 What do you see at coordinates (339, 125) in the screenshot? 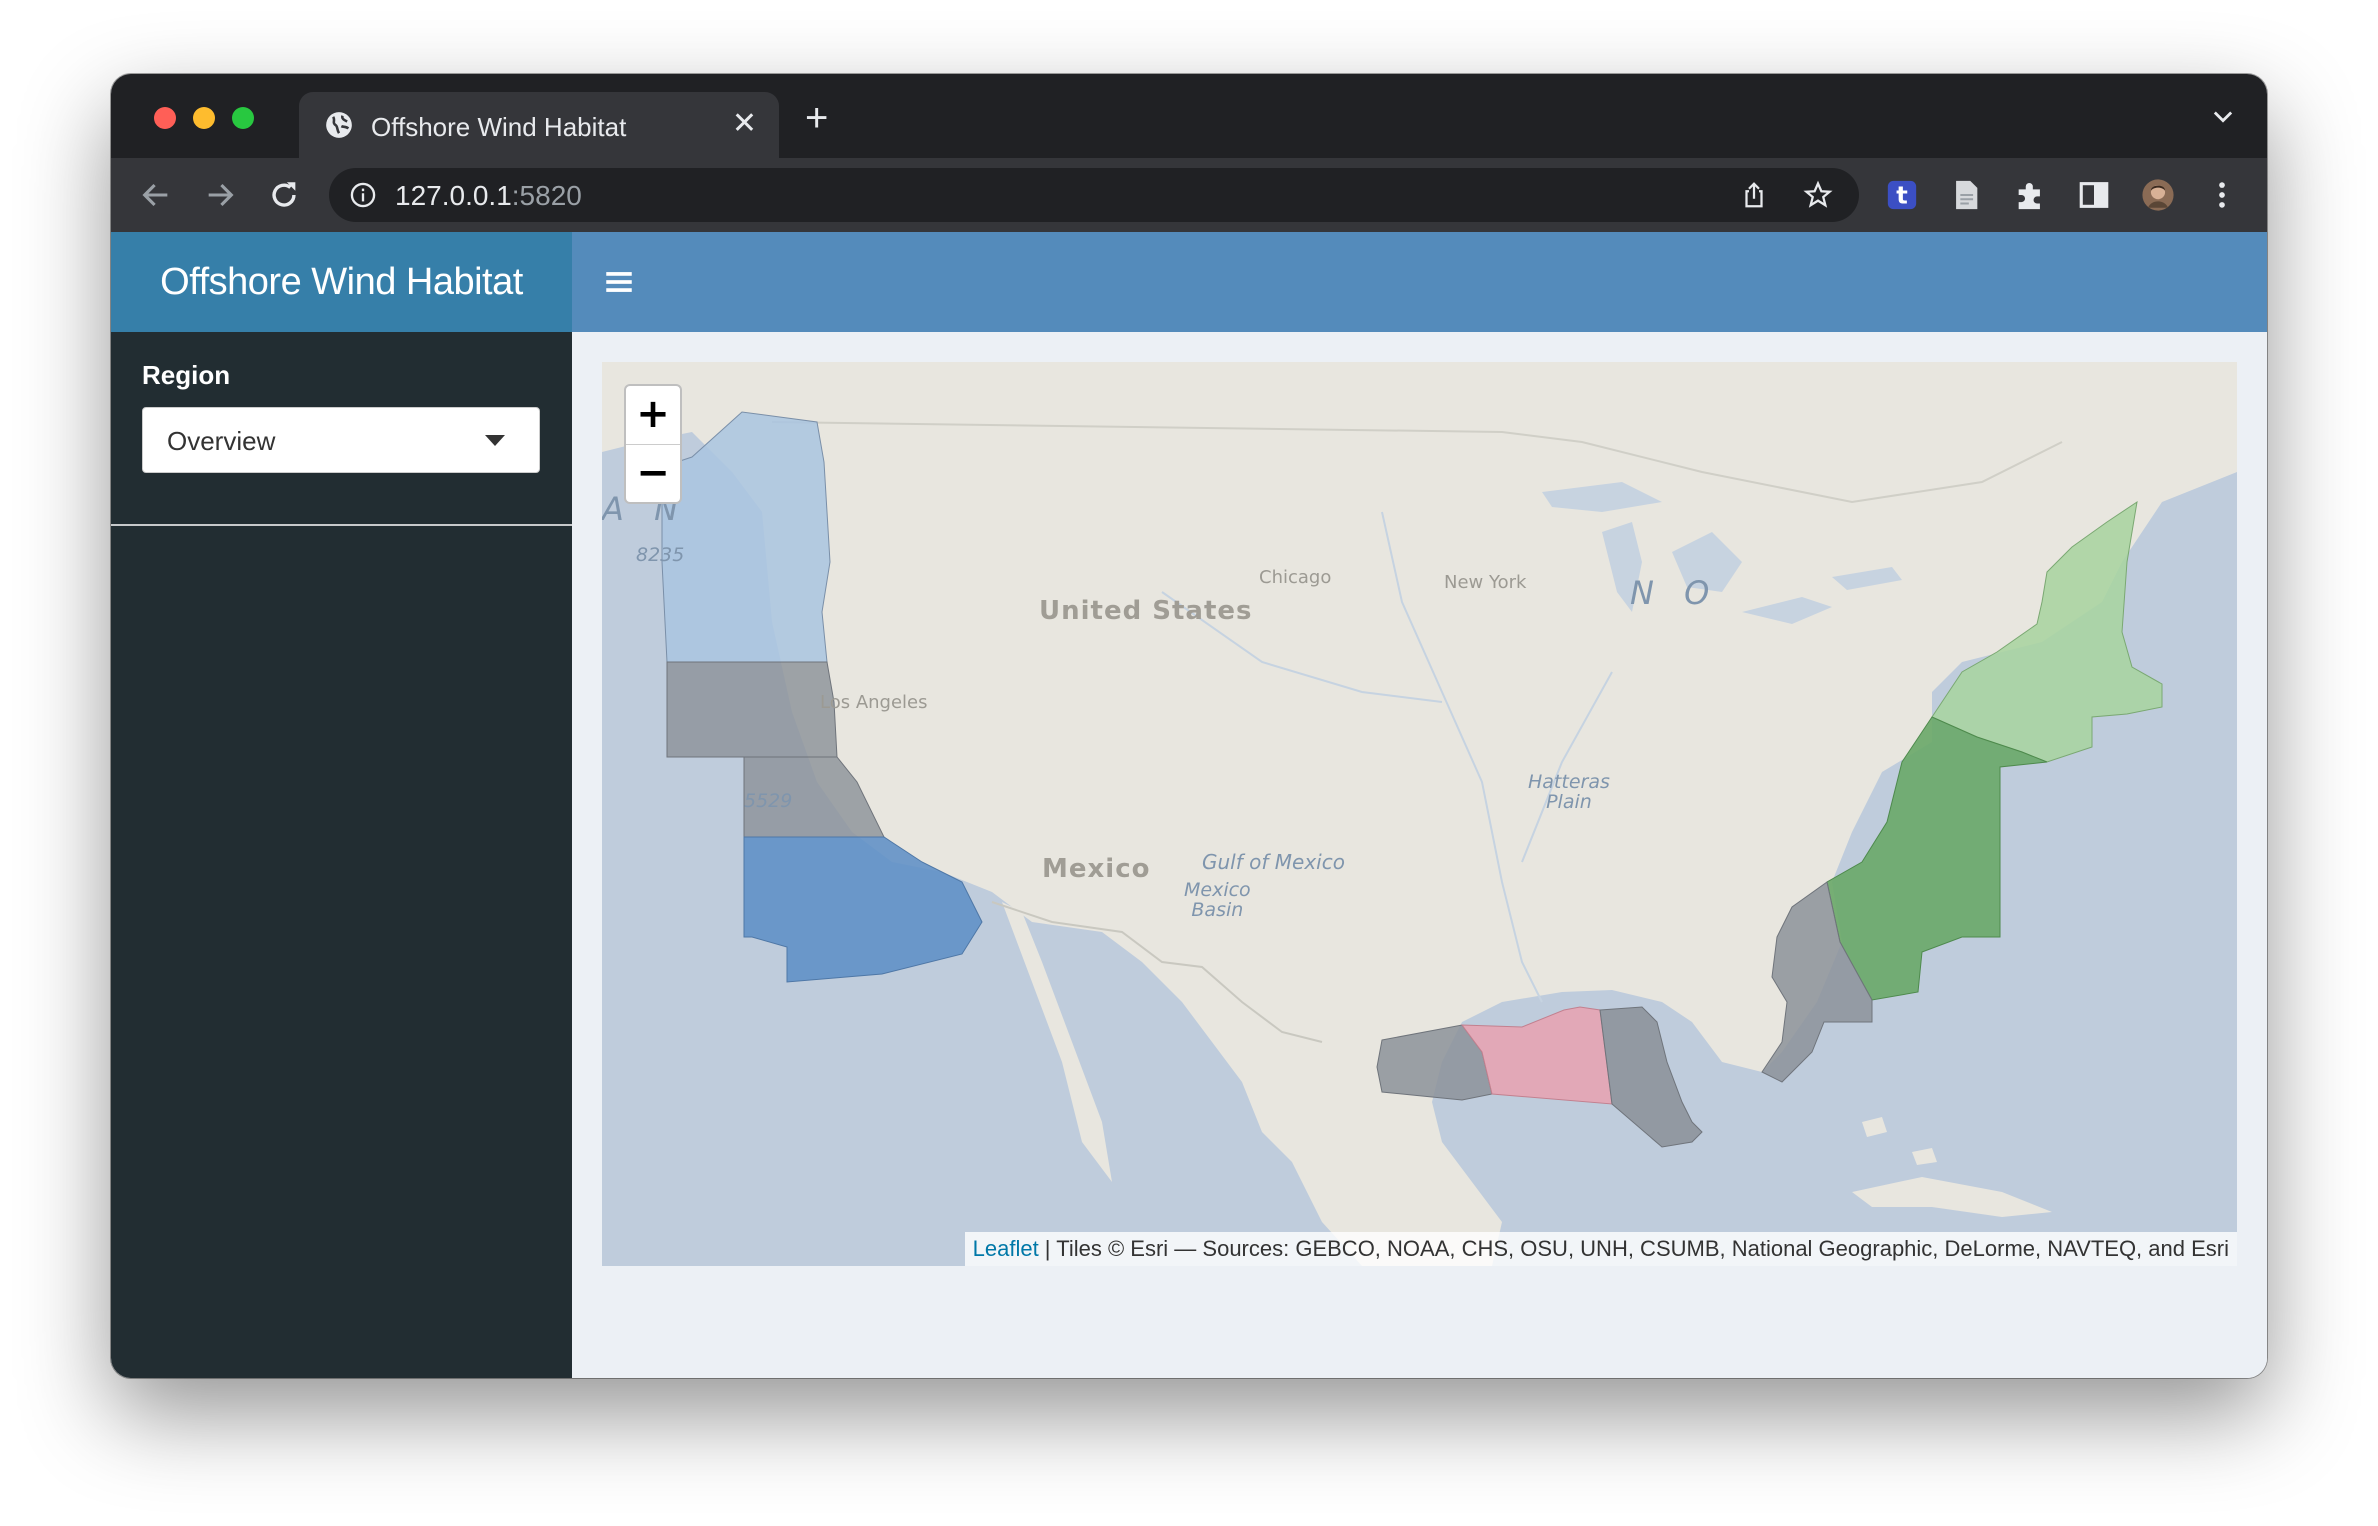
I see `globe-icon` at bounding box center [339, 125].